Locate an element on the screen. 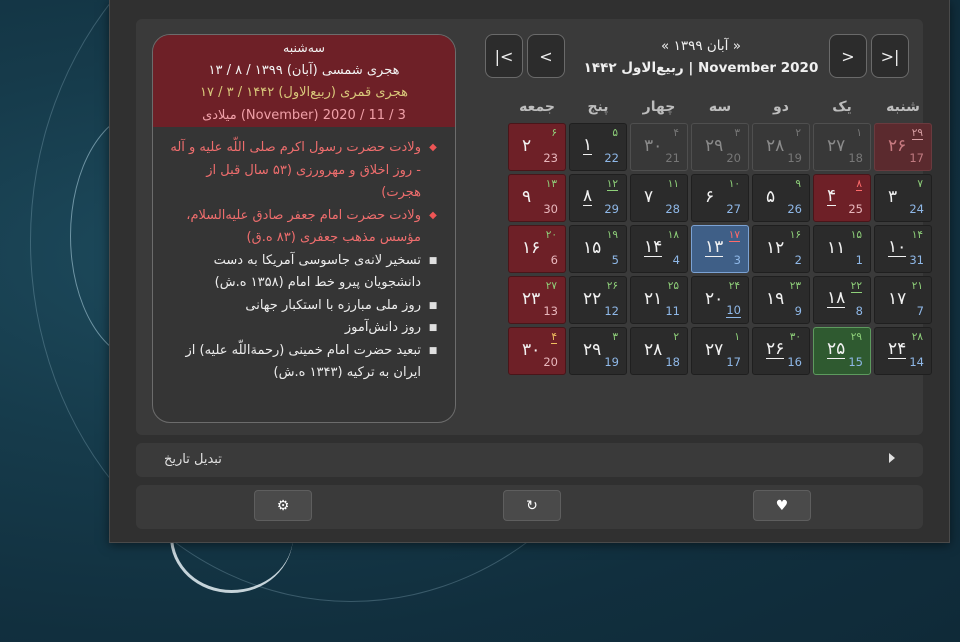  day-cell: ۲۷ ۱ 17 is located at coordinates (720, 351).